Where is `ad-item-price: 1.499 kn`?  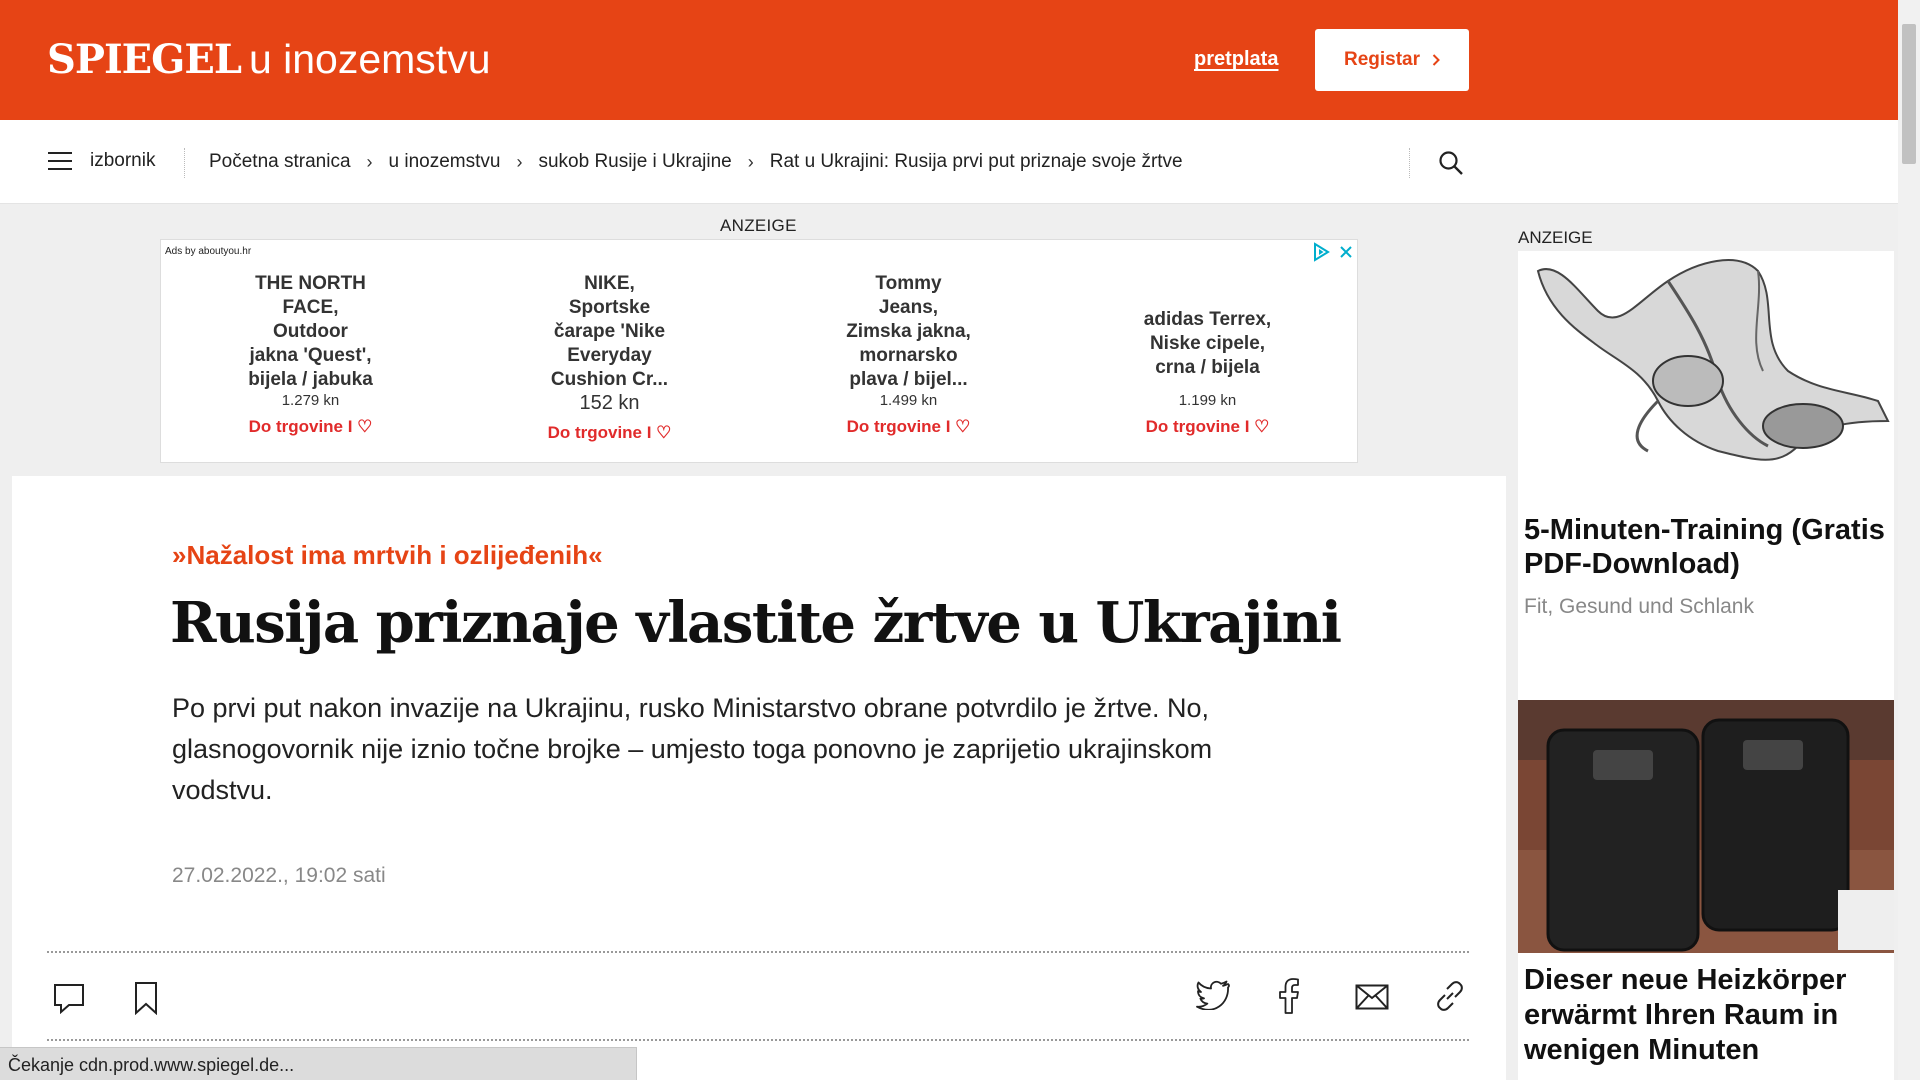
ad-item-price: 1.499 kn is located at coordinates (908, 400).